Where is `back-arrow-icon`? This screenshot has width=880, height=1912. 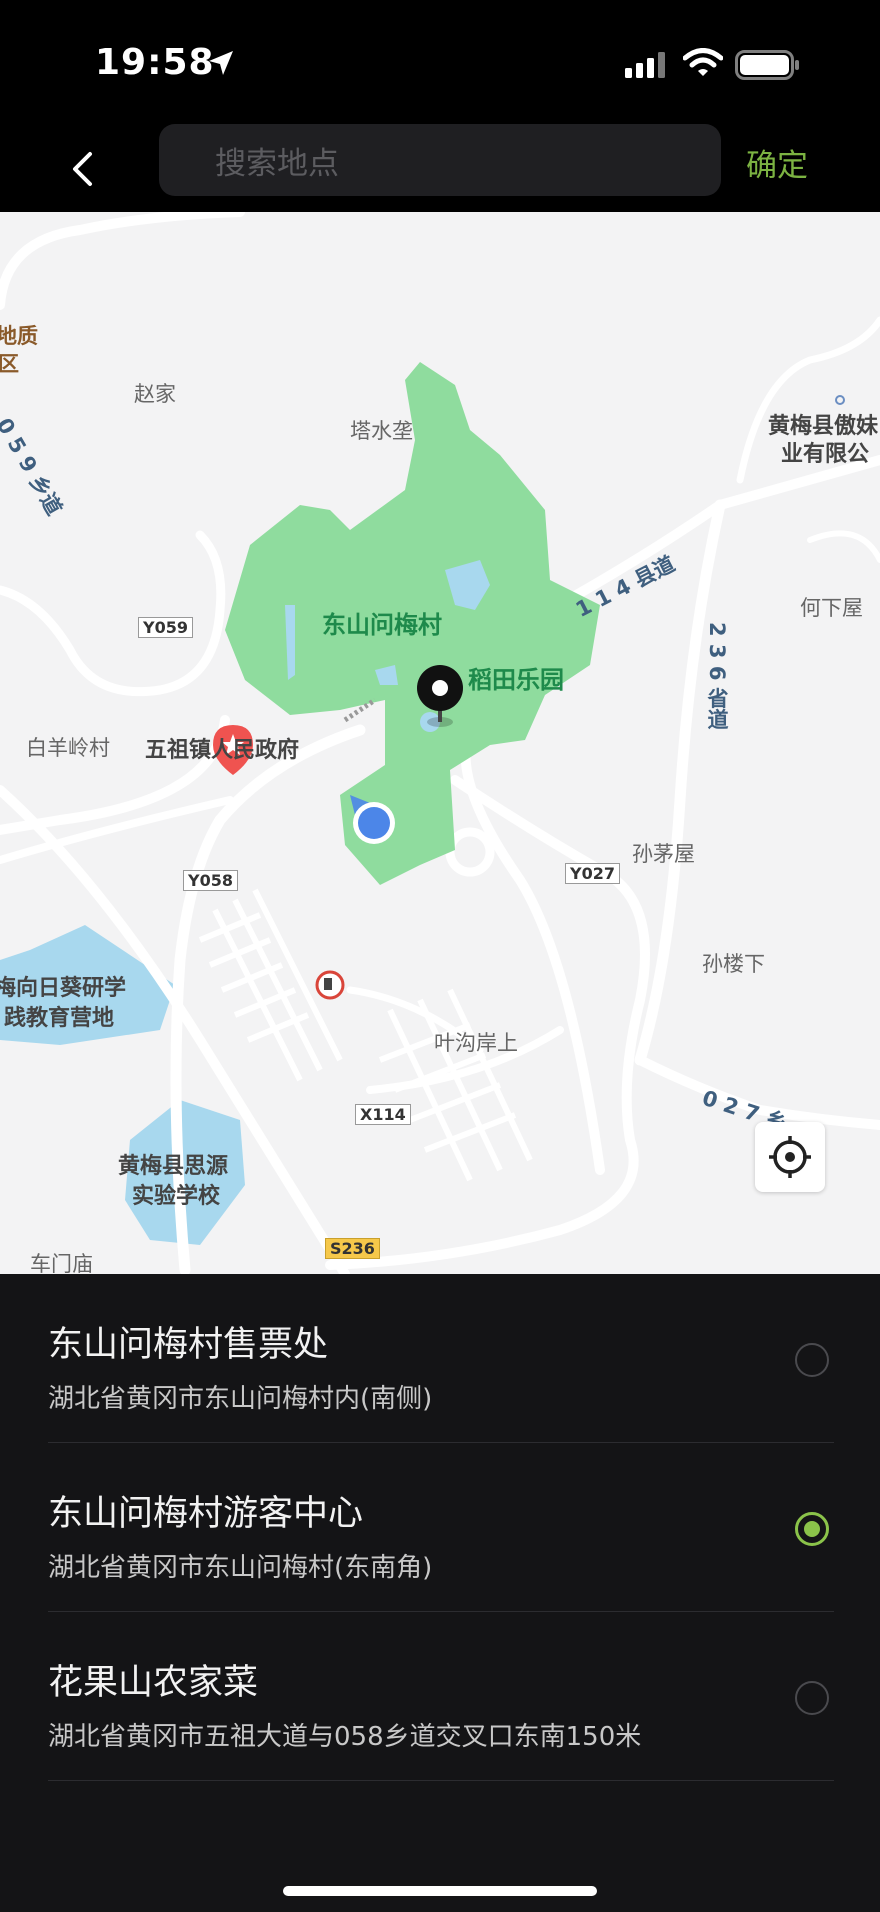
back-arrow-icon is located at coordinates (83, 169).